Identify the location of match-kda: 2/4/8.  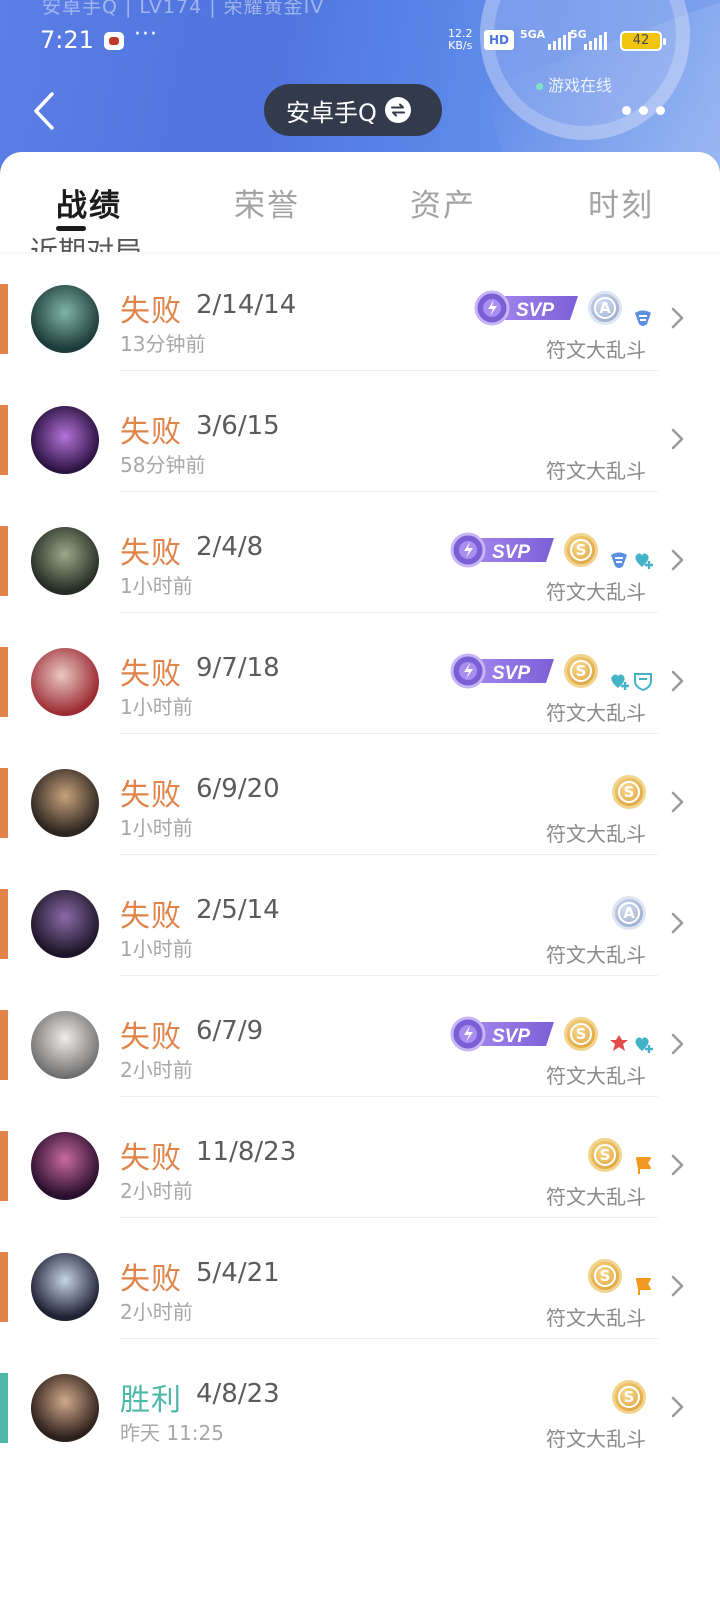
(230, 547).